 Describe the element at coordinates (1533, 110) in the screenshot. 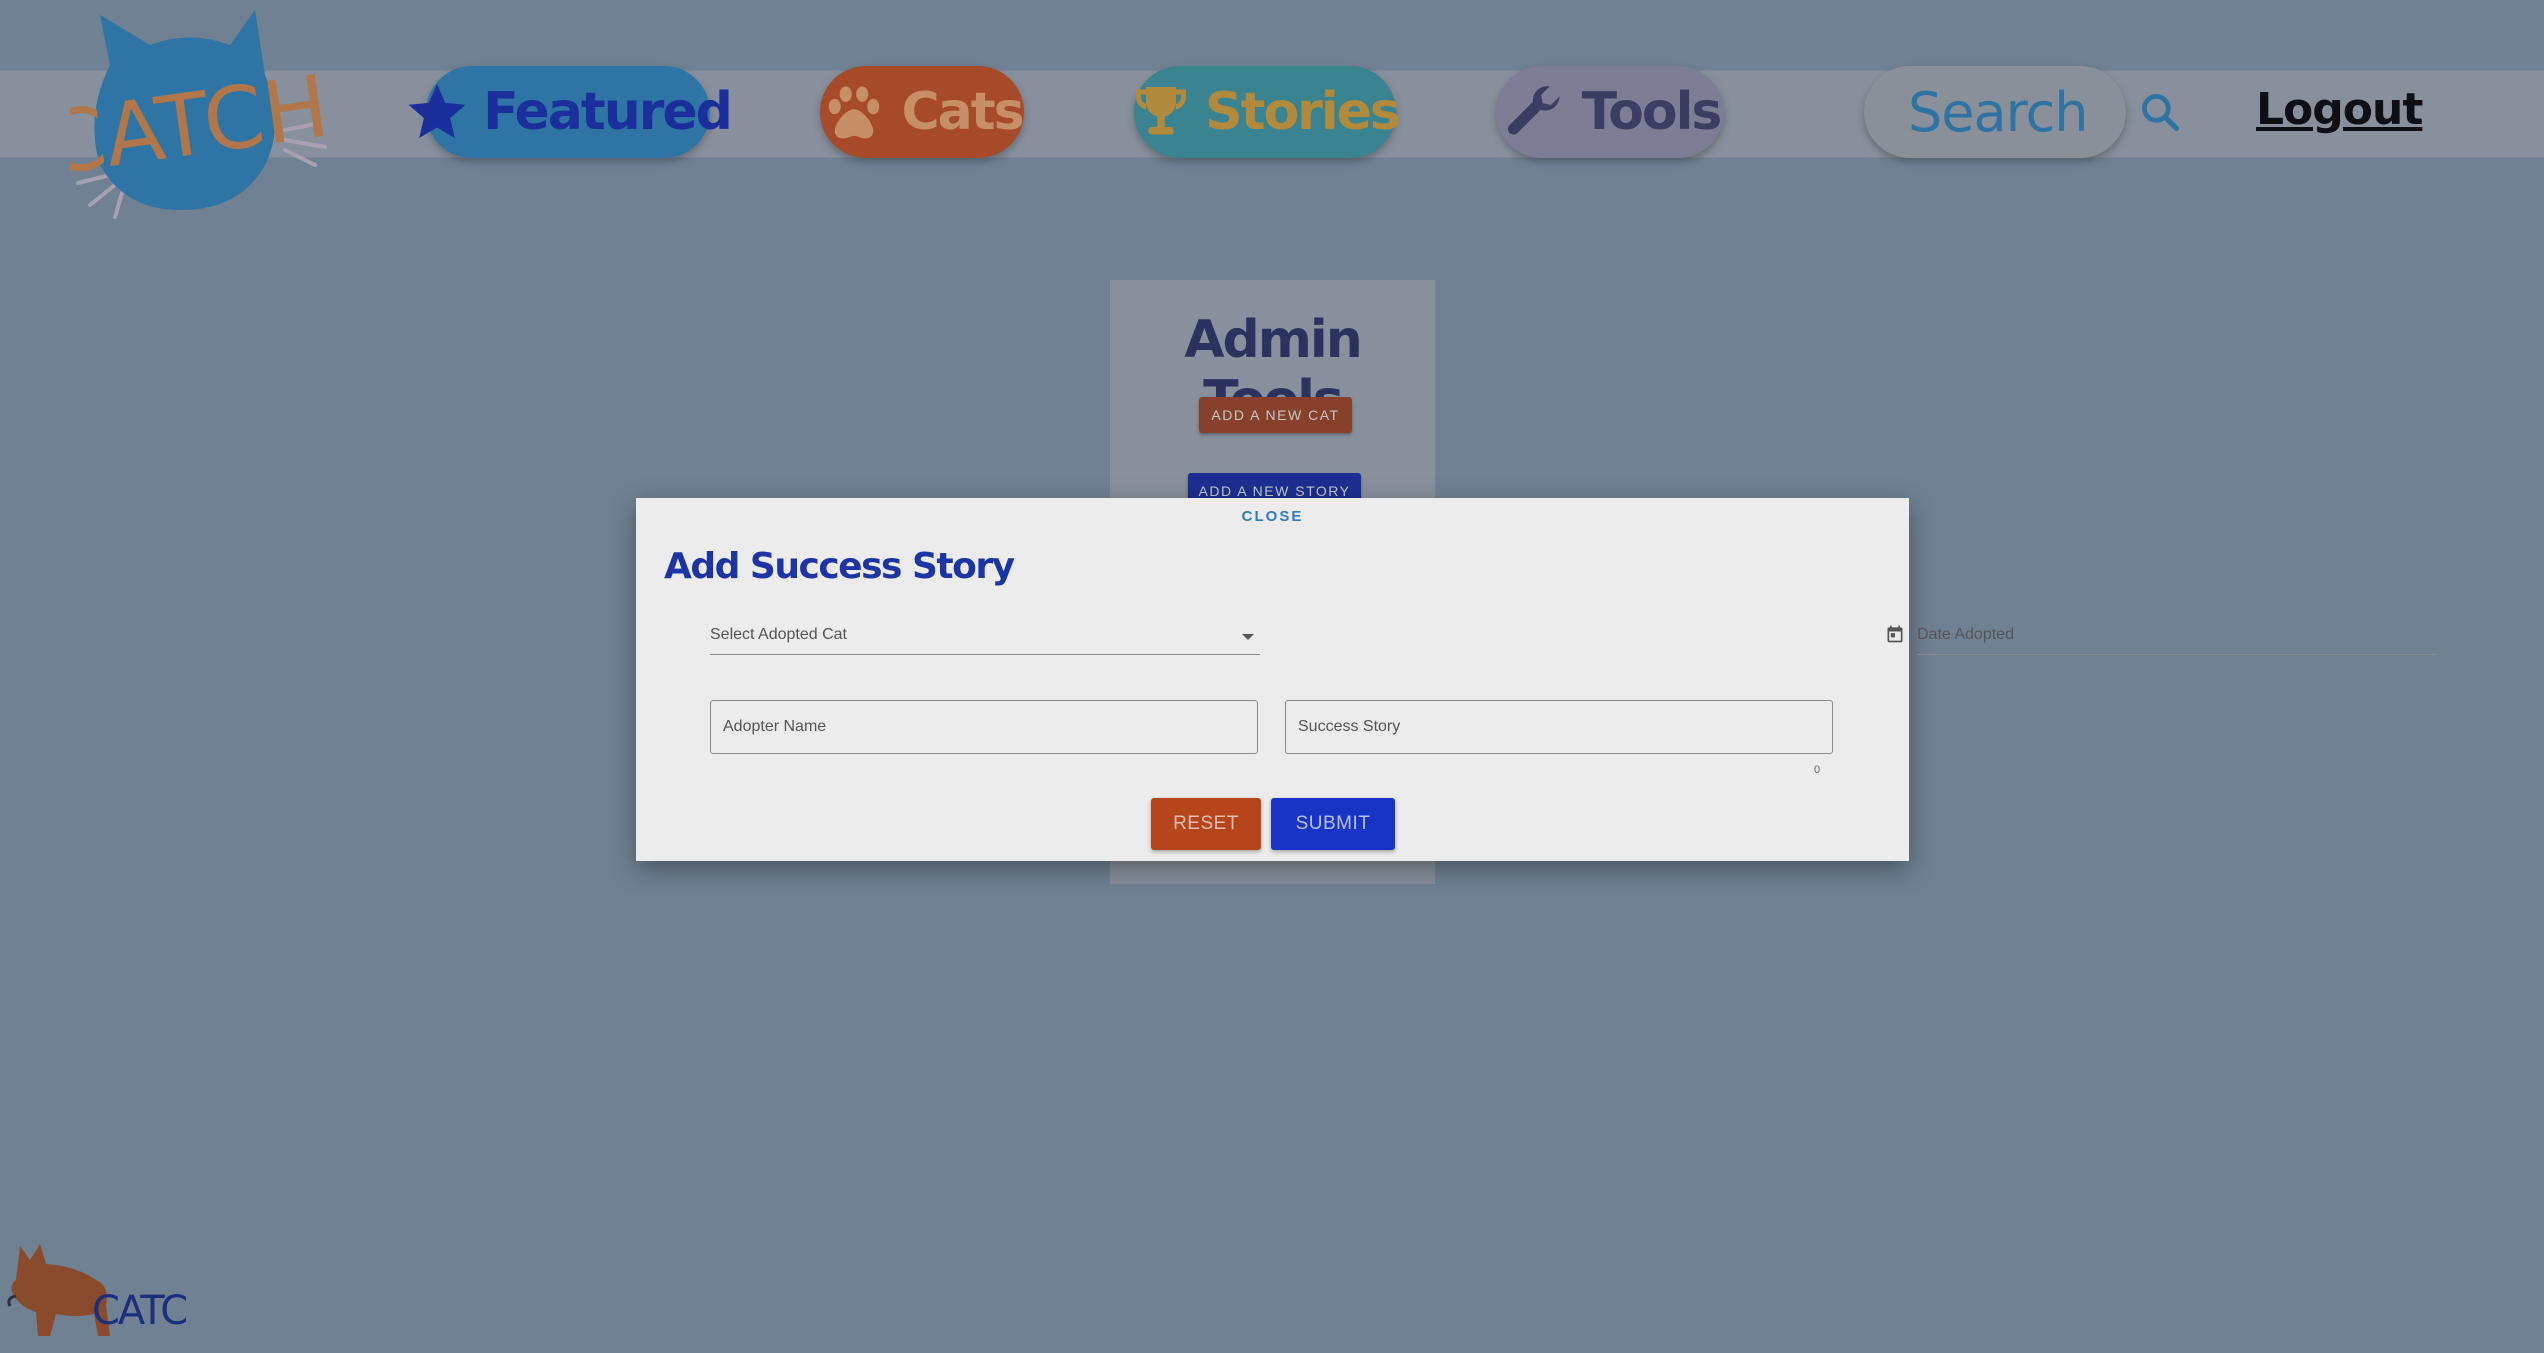

I see `wrench-icon` at that location.